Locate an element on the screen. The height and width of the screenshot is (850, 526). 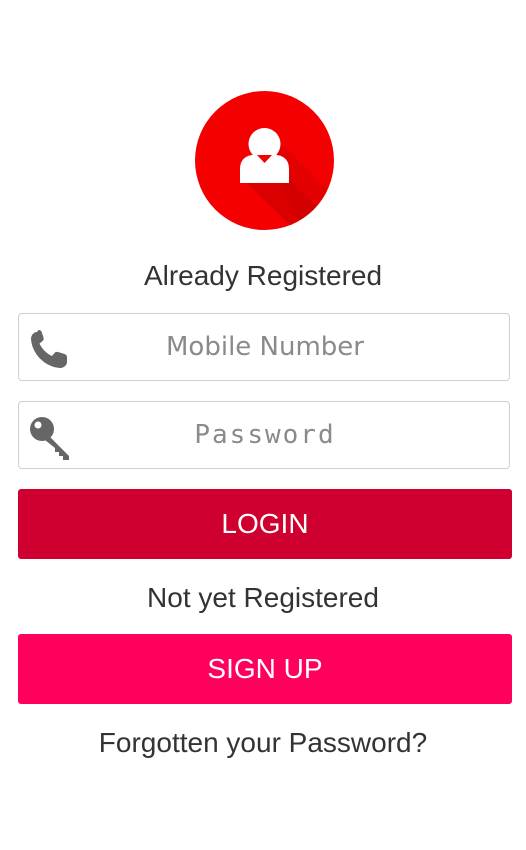
password-input is located at coordinates (265, 435).